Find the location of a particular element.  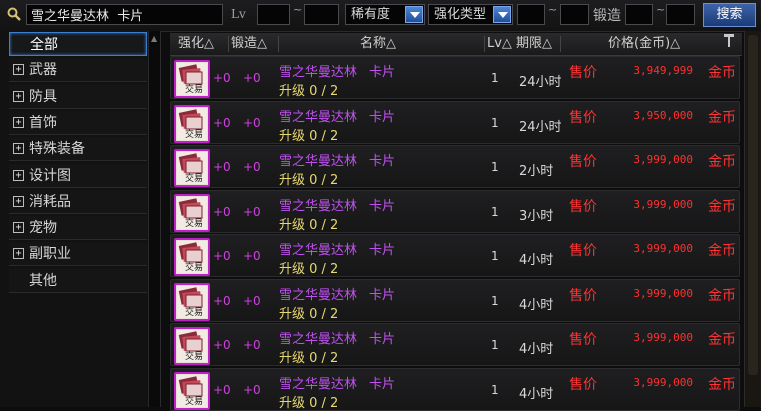

pin-icon is located at coordinates (729, 40).